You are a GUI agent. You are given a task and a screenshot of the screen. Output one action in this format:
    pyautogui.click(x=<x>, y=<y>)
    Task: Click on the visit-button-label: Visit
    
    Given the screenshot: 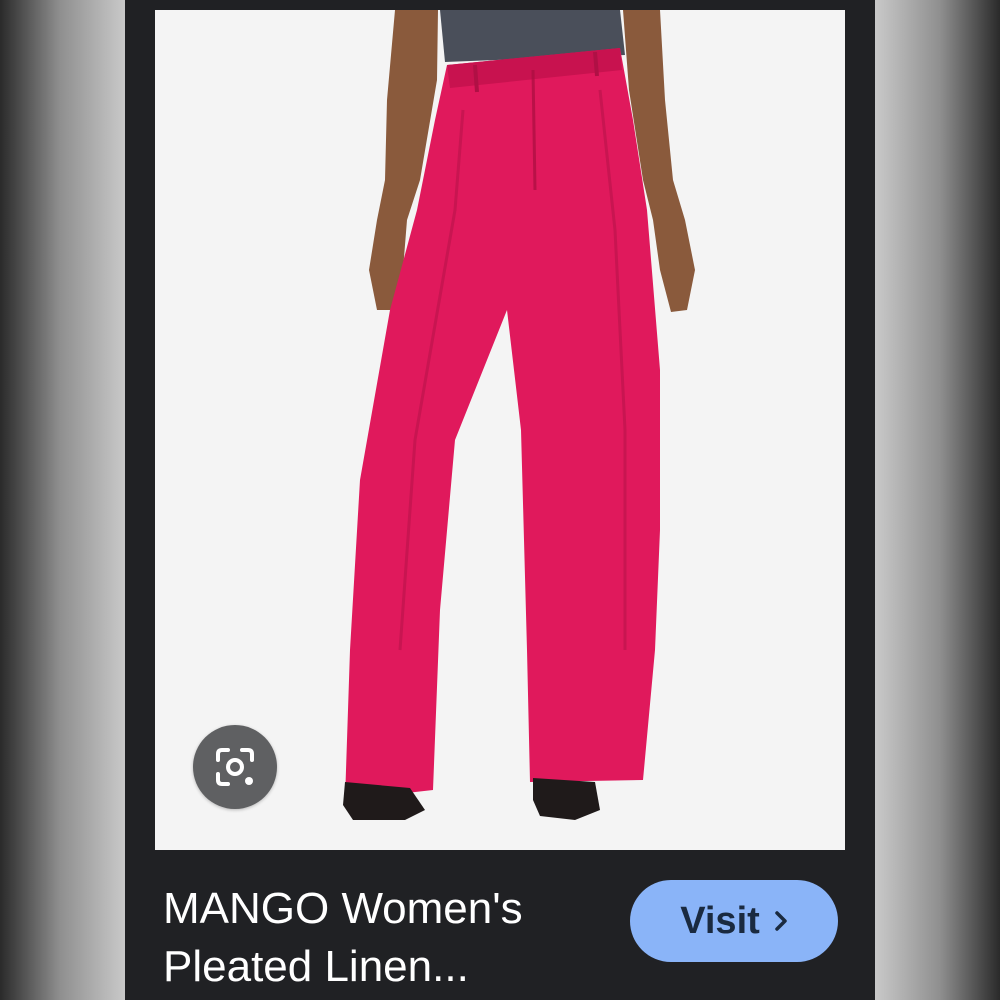 What is the action you would take?
    pyautogui.click(x=720, y=920)
    